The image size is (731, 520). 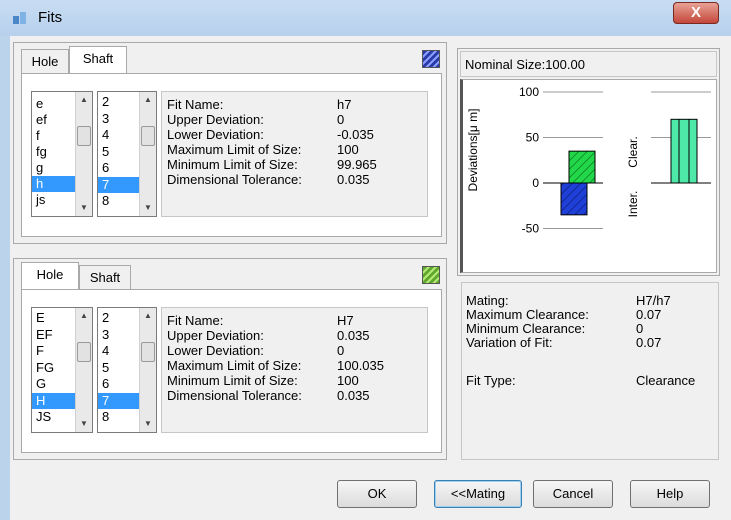 I want to click on mating-label: Minimum Clearance:, so click(x=526, y=328).